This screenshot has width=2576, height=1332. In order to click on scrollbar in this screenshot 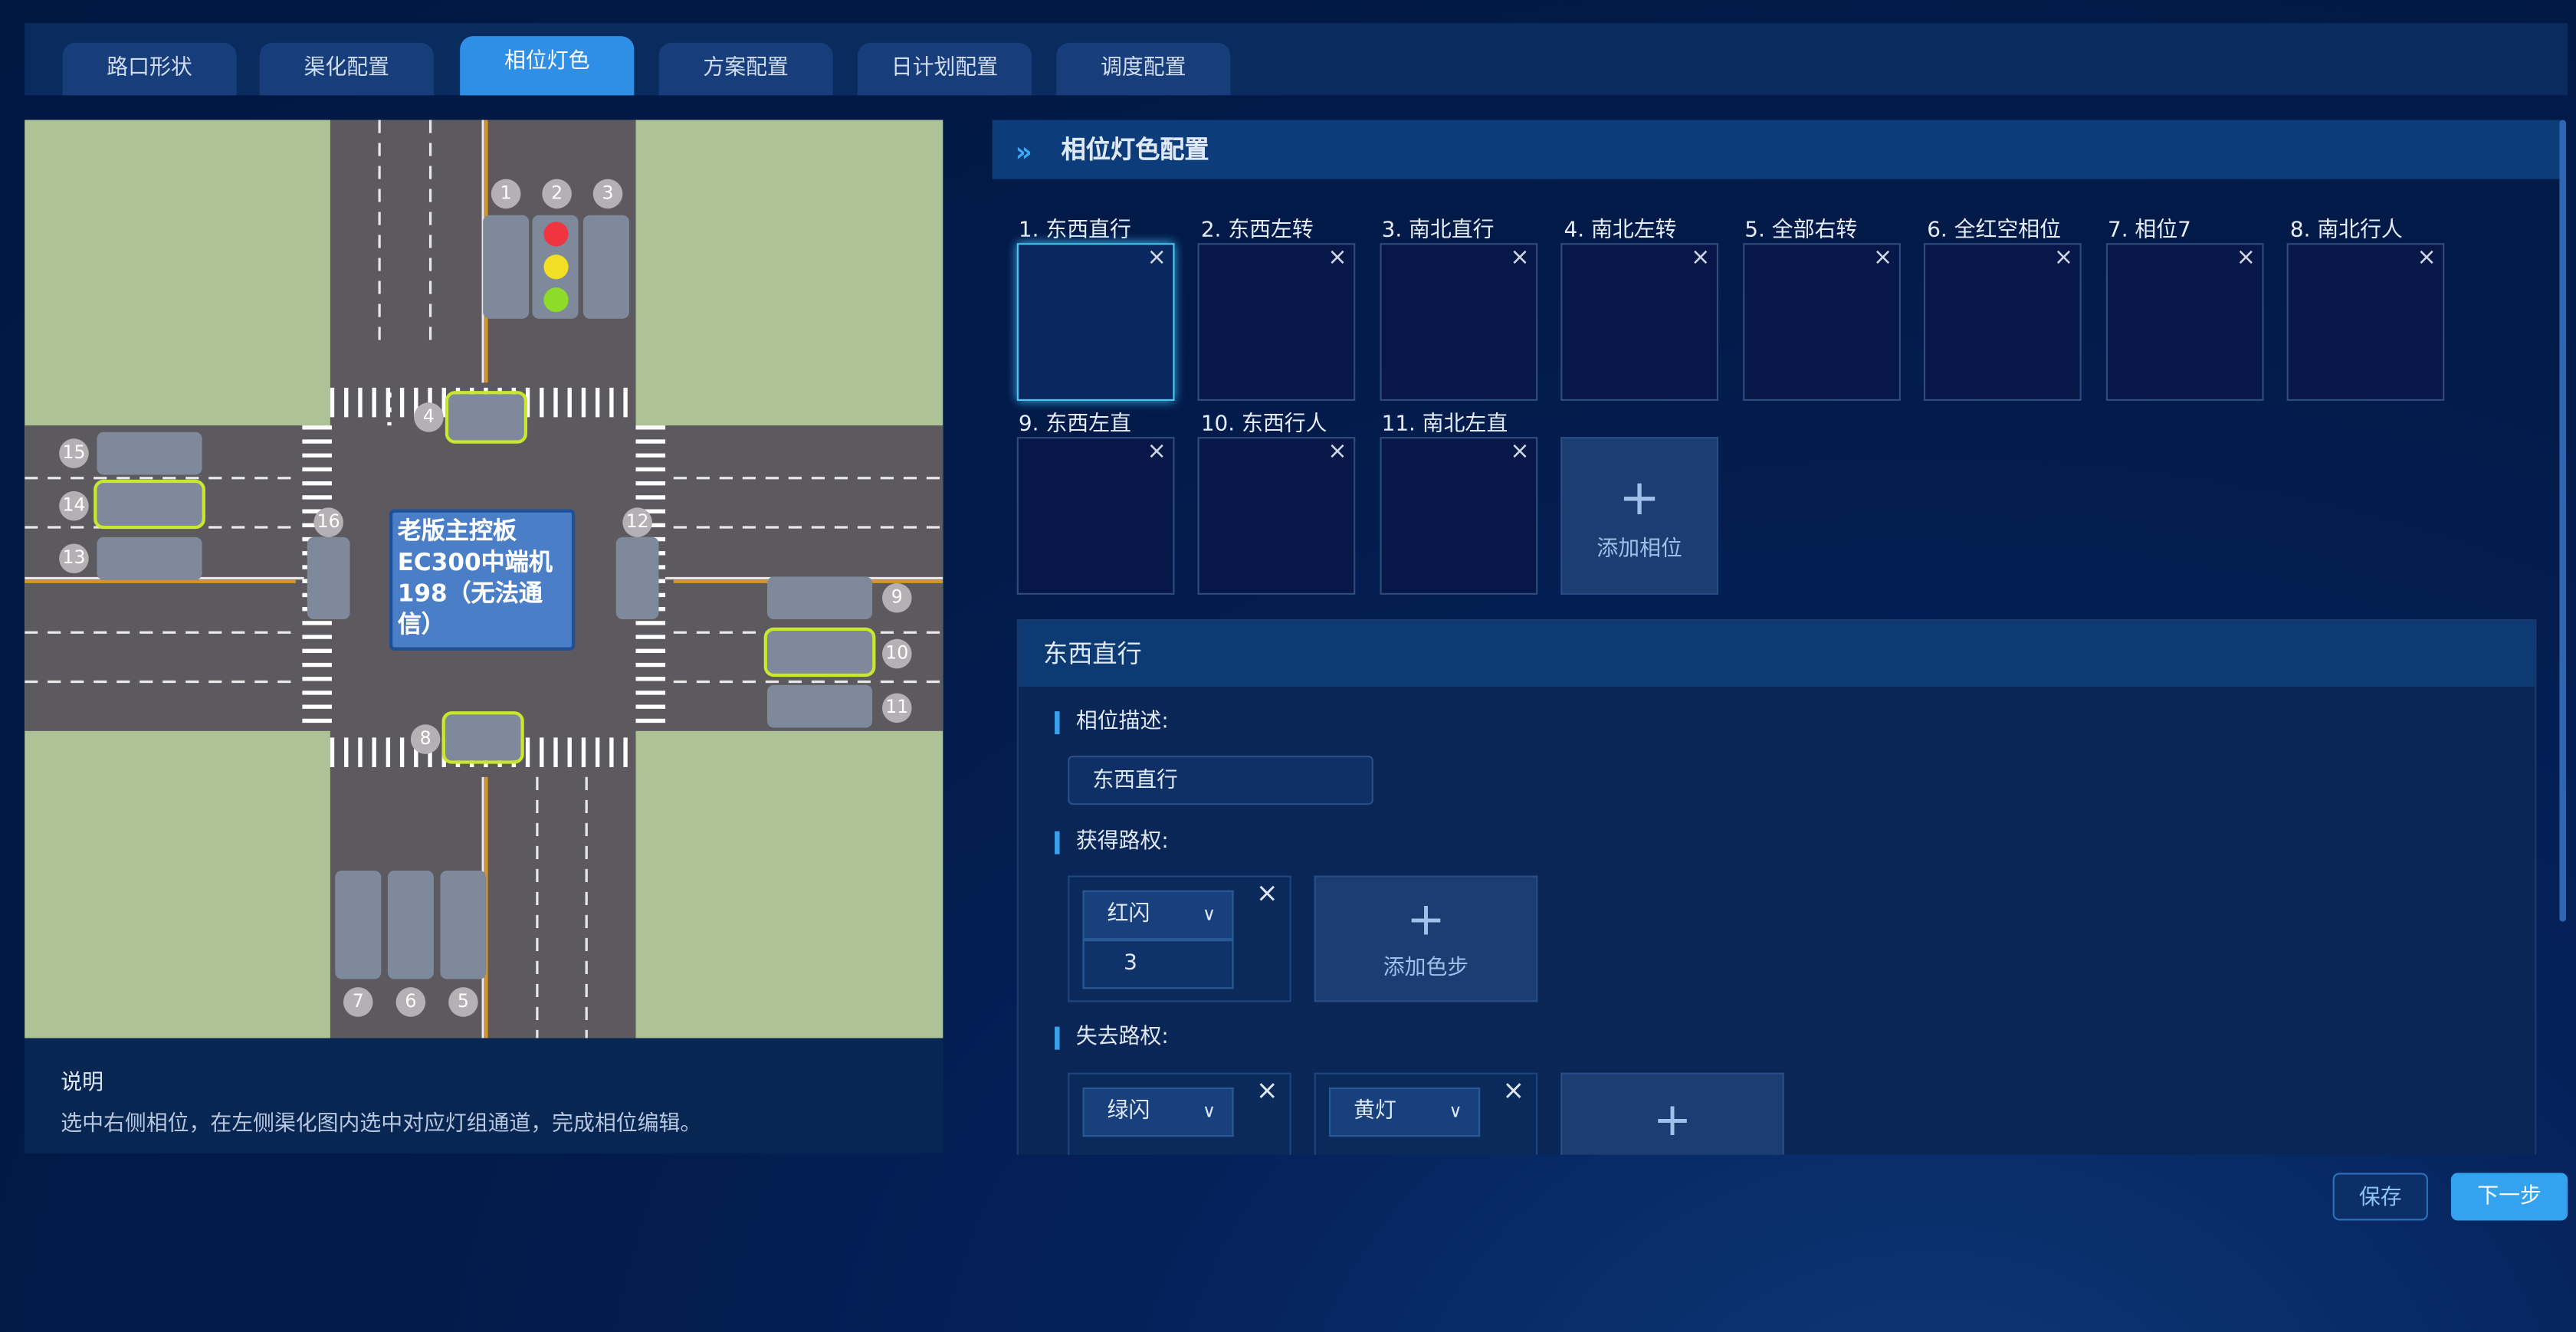, I will do `click(2562, 521)`.